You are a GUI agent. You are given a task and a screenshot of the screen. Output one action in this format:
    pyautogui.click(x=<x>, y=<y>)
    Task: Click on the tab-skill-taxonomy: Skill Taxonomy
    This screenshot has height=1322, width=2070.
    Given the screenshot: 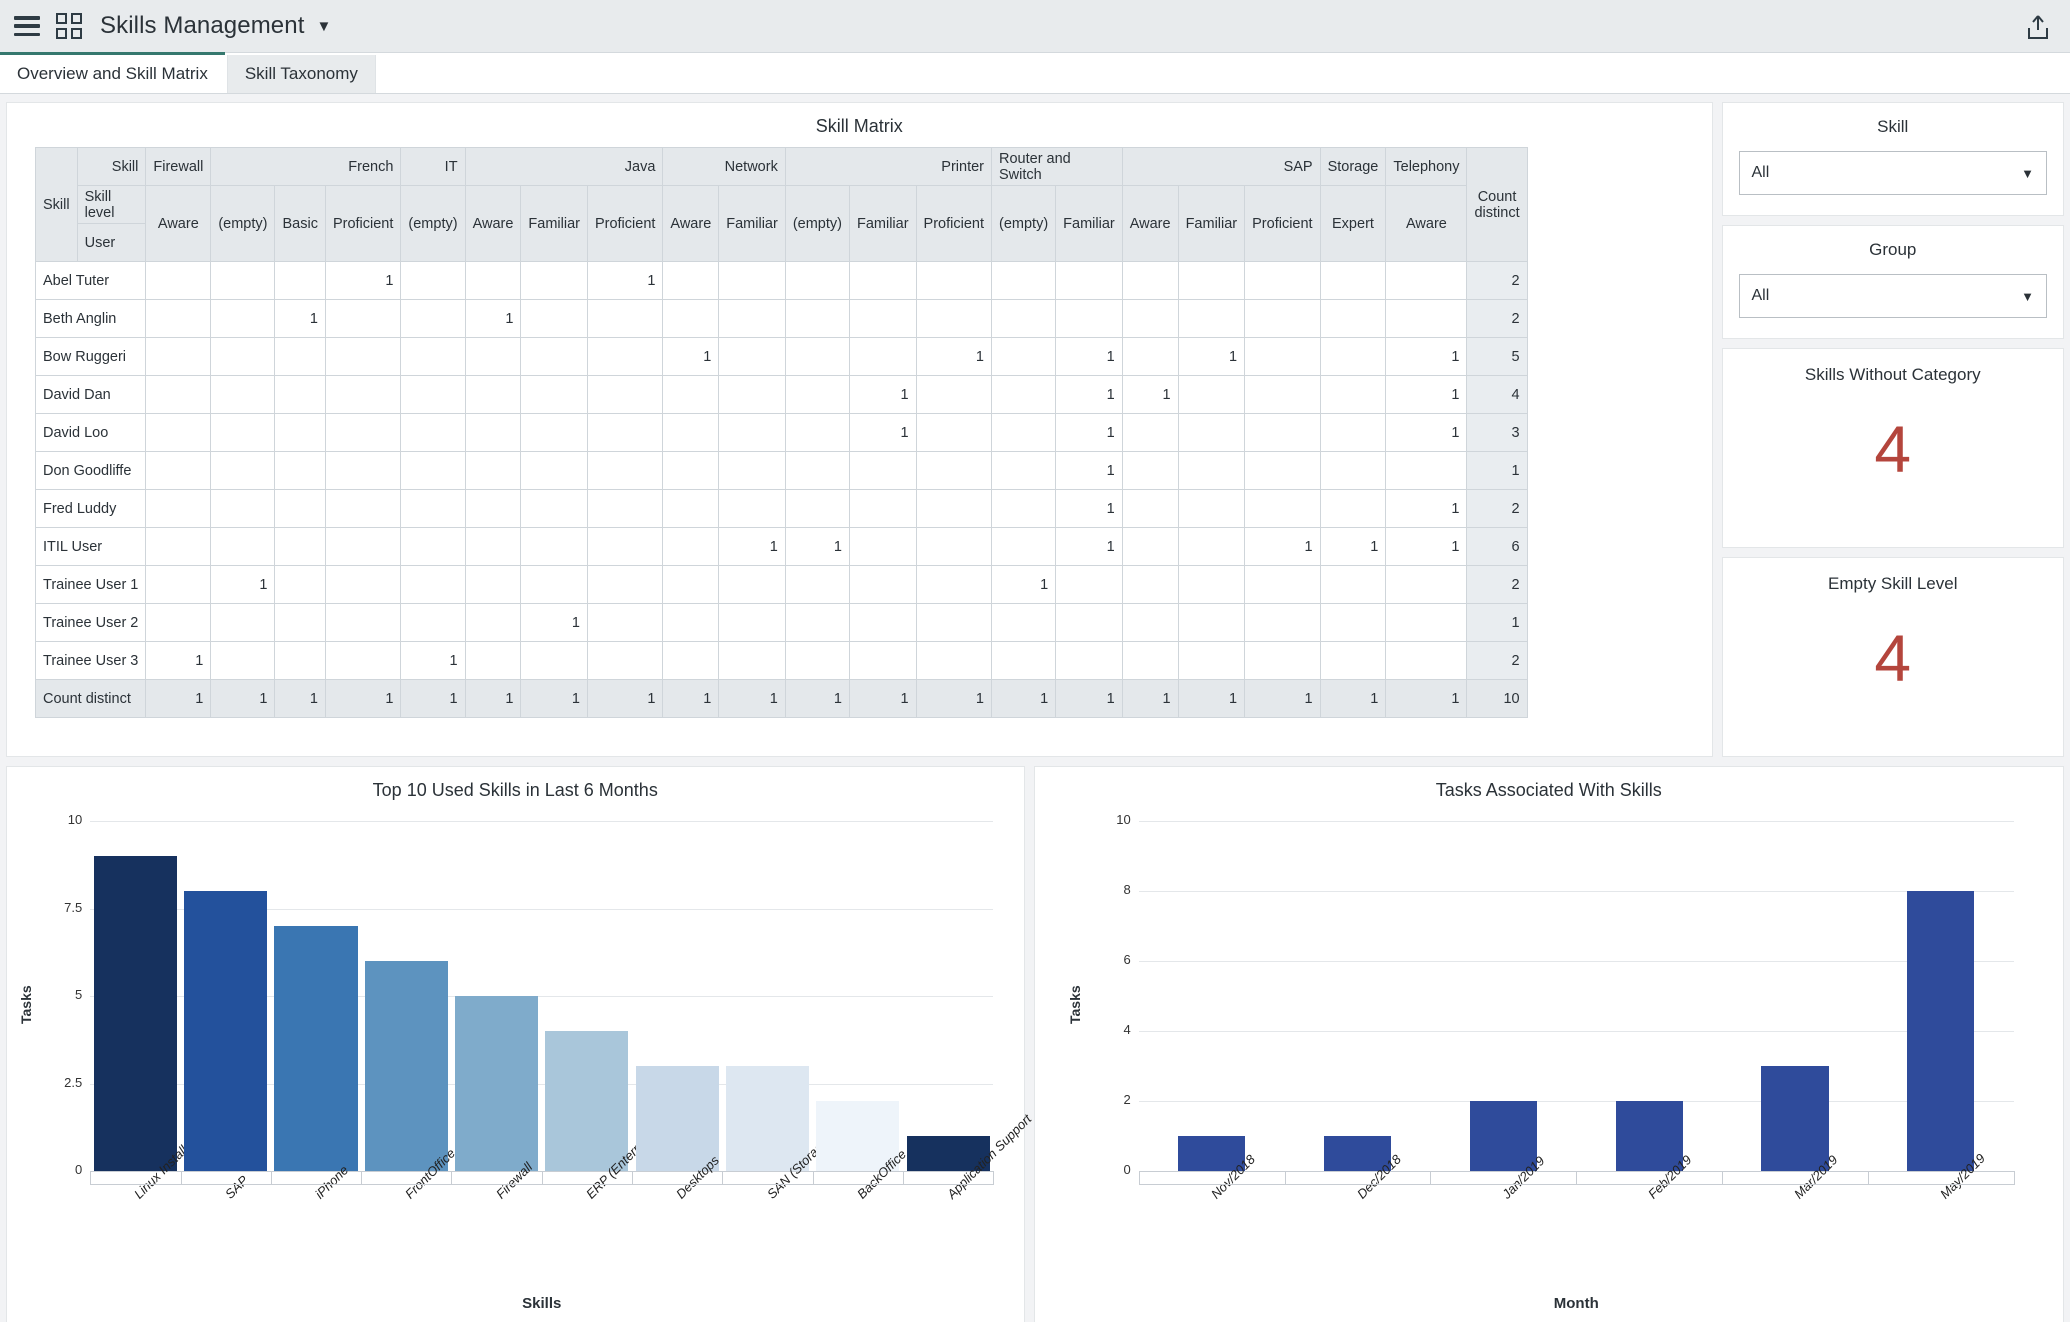 What is the action you would take?
    pyautogui.click(x=301, y=74)
    